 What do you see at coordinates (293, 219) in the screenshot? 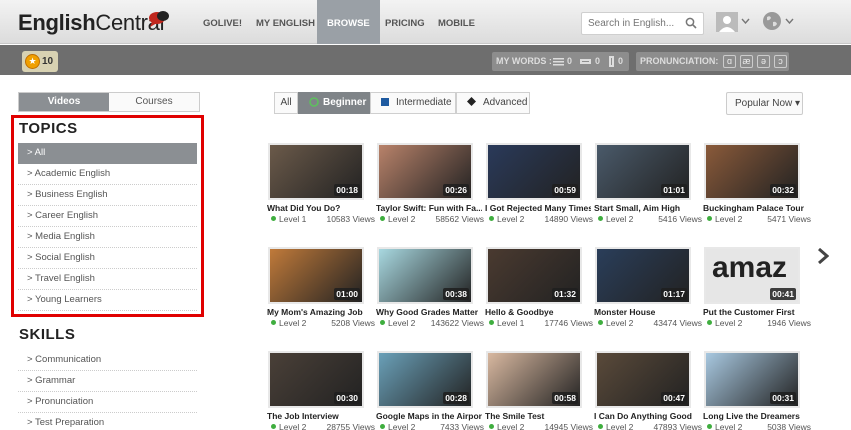
I see `level-label: Level 1` at bounding box center [293, 219].